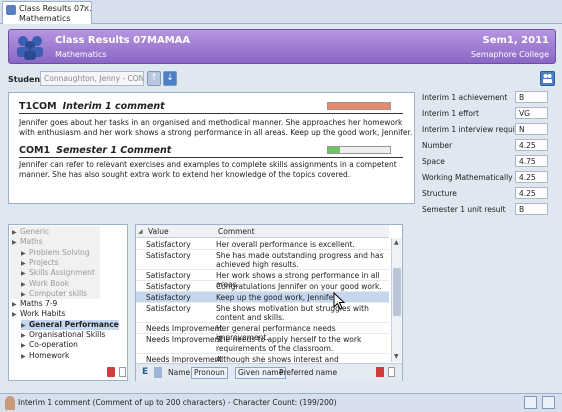 This screenshot has width=562, height=412. What do you see at coordinates (38, 106) in the screenshot?
I see `comment-code: T1COM` at bounding box center [38, 106].